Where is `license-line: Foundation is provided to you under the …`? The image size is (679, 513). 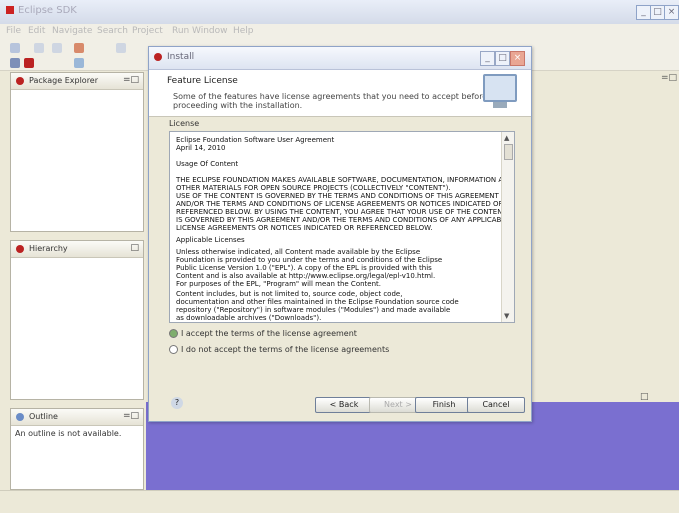 license-line: Foundation is provided to you under the … is located at coordinates (309, 260).